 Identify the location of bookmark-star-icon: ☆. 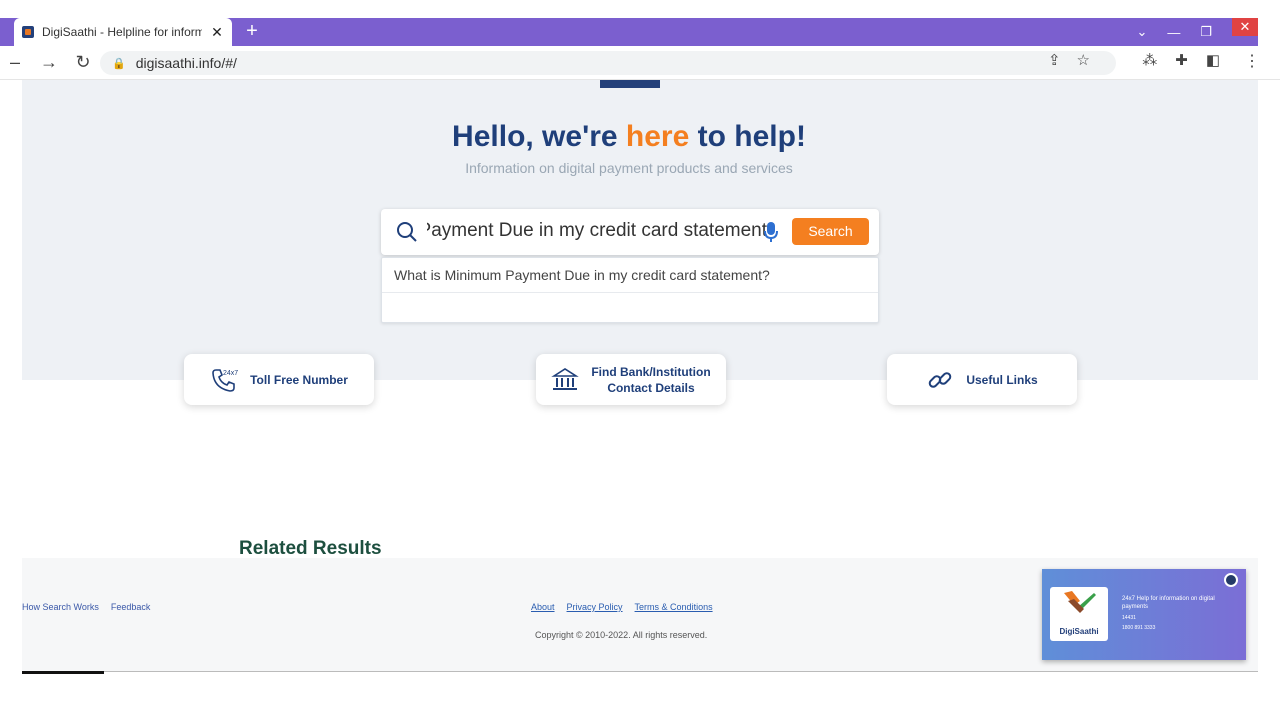
(1083, 60).